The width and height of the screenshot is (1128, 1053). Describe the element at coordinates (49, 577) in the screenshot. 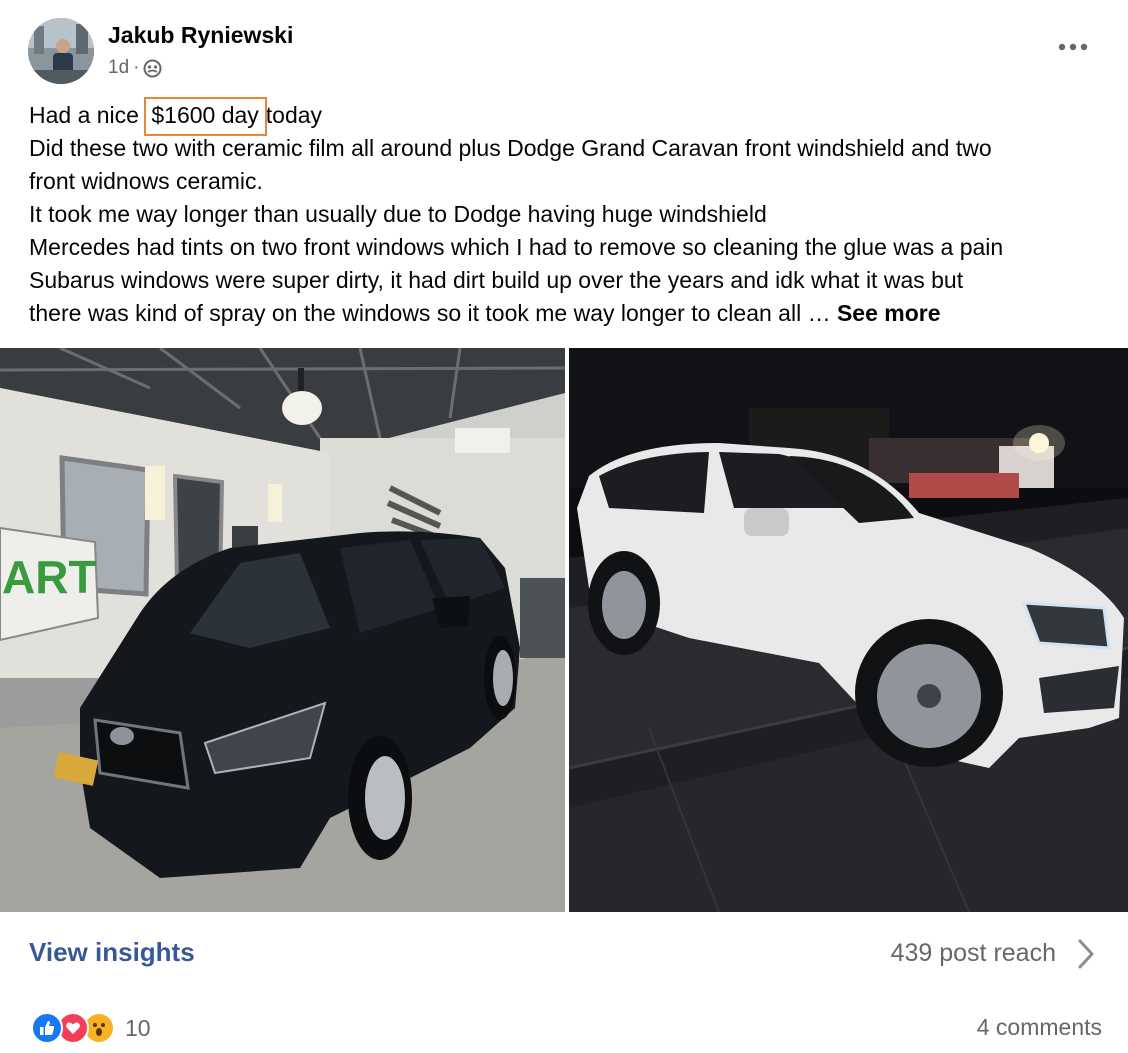

I see `garage-sign-text: ART` at that location.